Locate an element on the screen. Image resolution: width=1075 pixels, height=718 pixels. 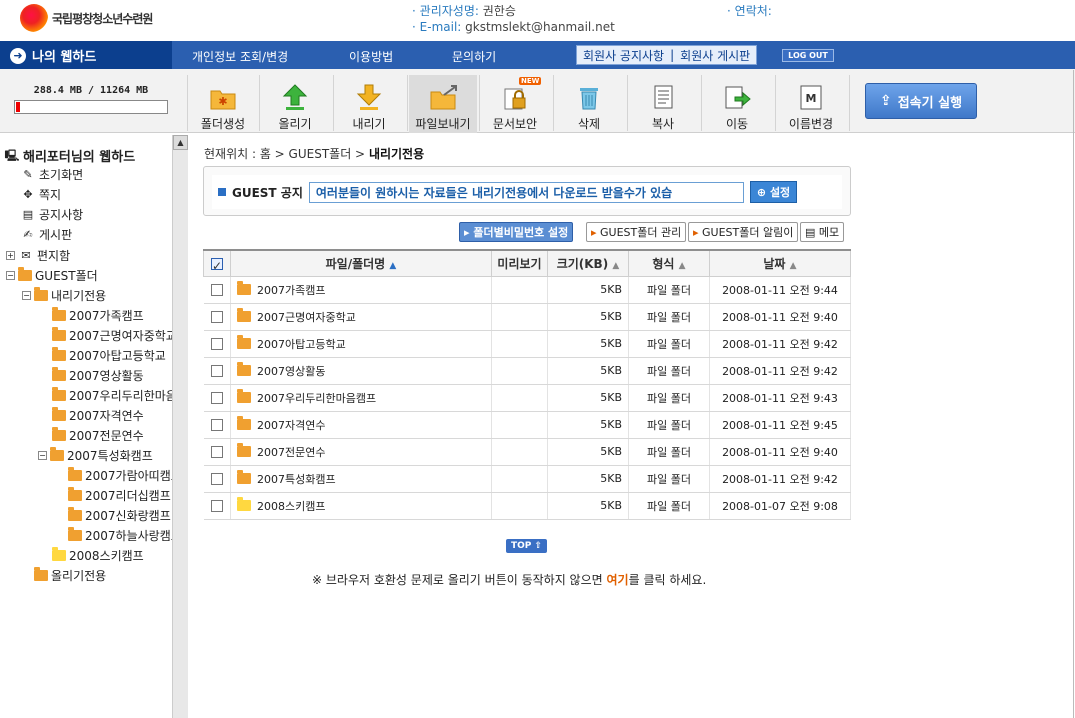
tree-folder: 2007아탑고등학교 is located at coordinates (112, 355).